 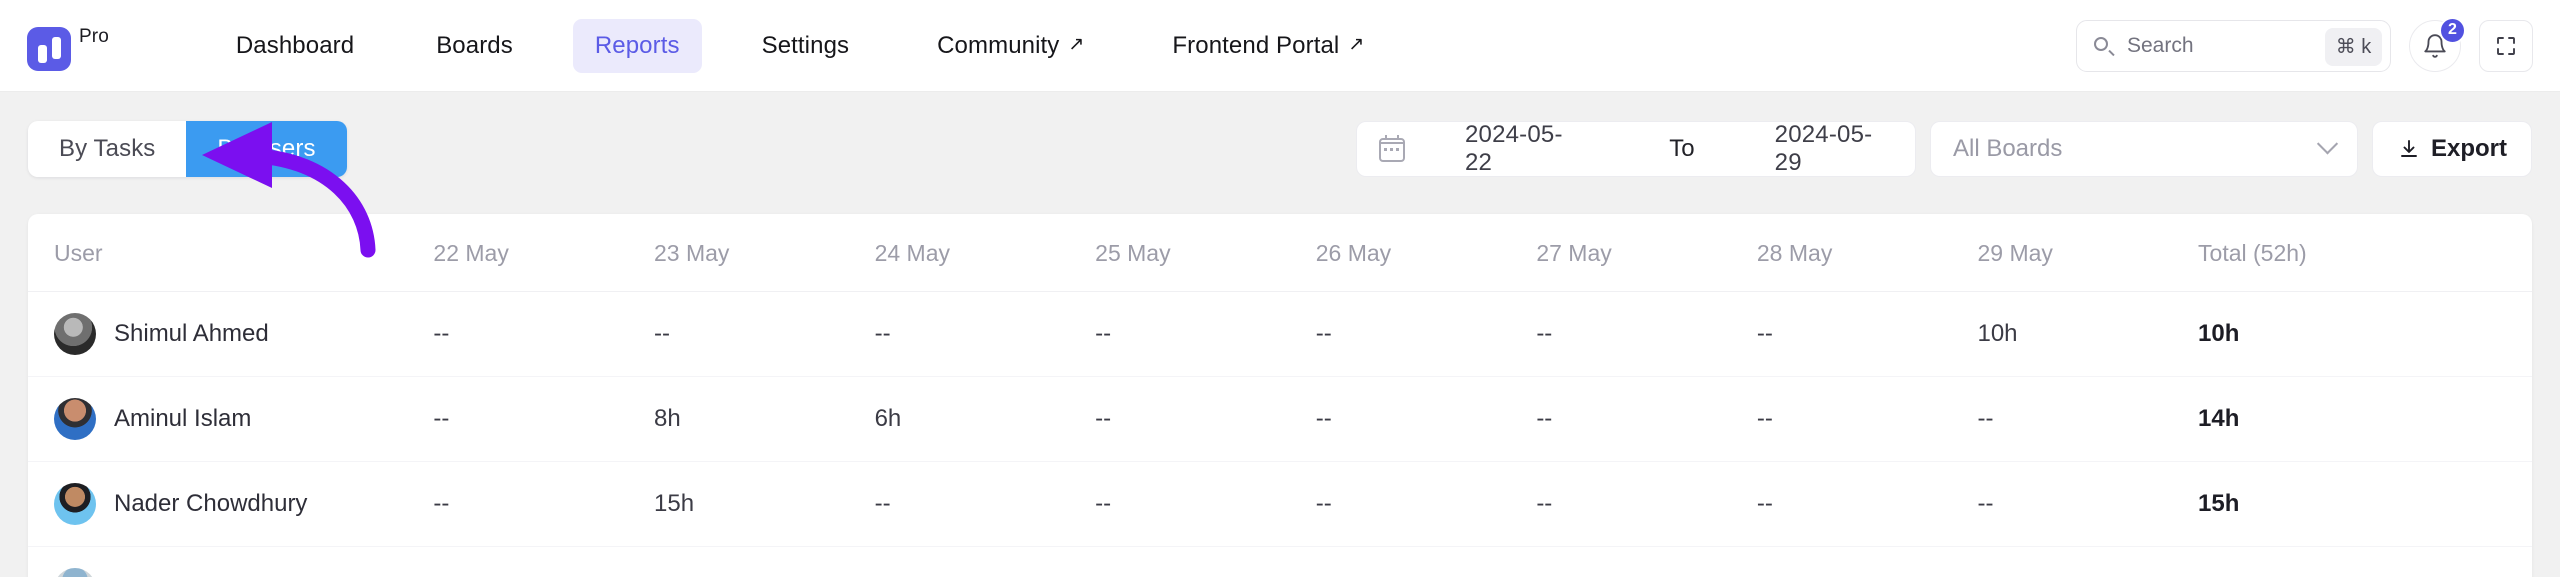 I want to click on cell-user: Aminul Islam, so click(x=231, y=419).